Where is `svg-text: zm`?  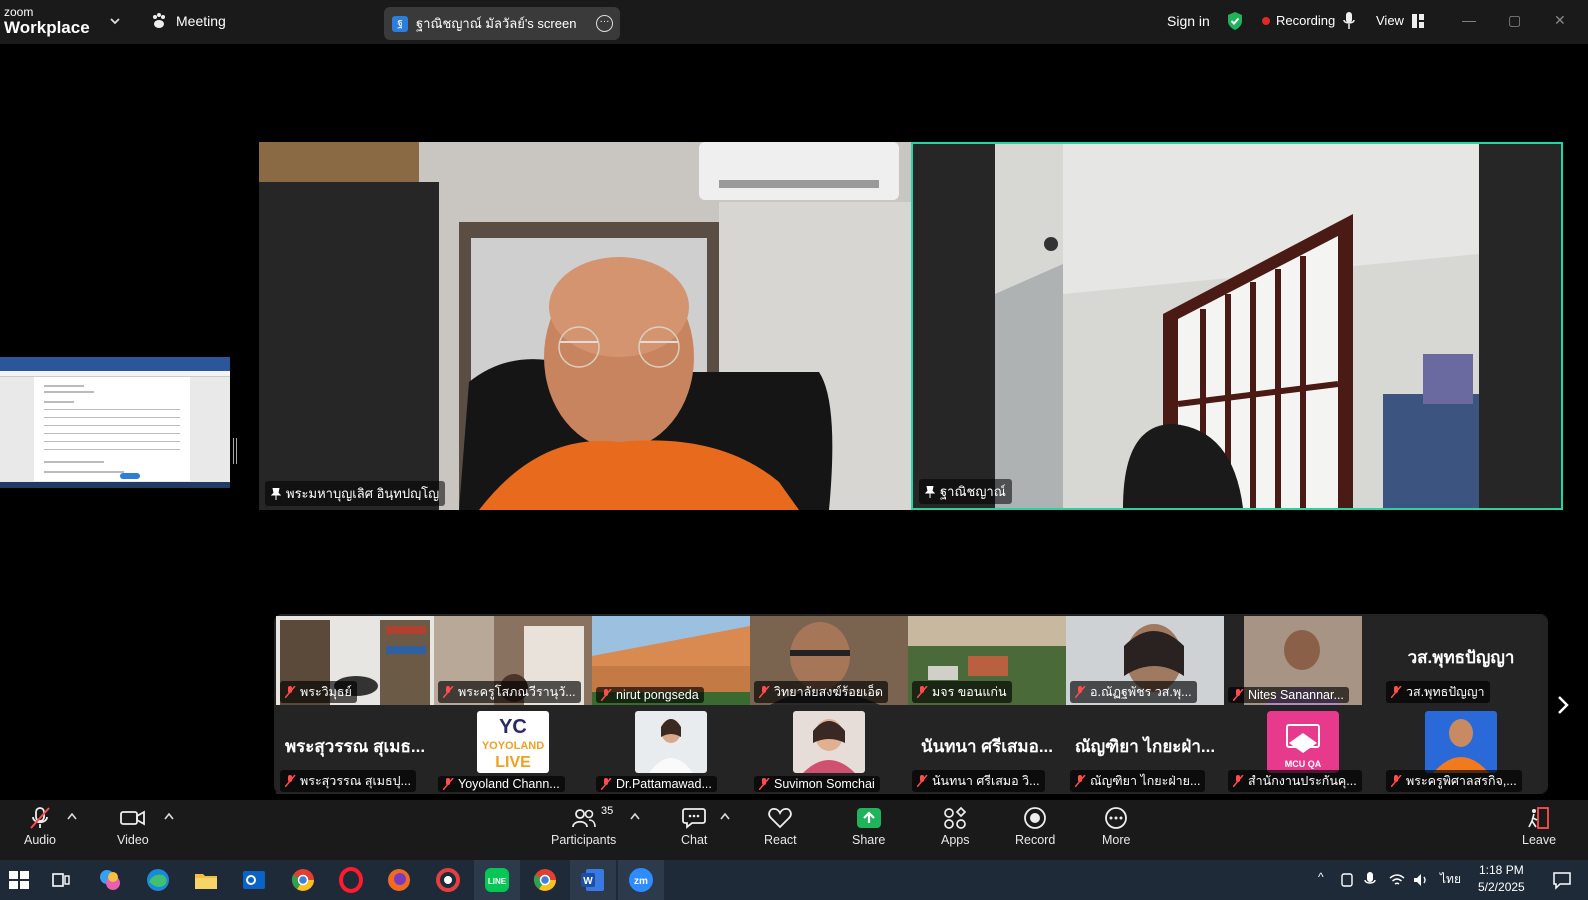
svg-text: zm is located at coordinates (641, 881).